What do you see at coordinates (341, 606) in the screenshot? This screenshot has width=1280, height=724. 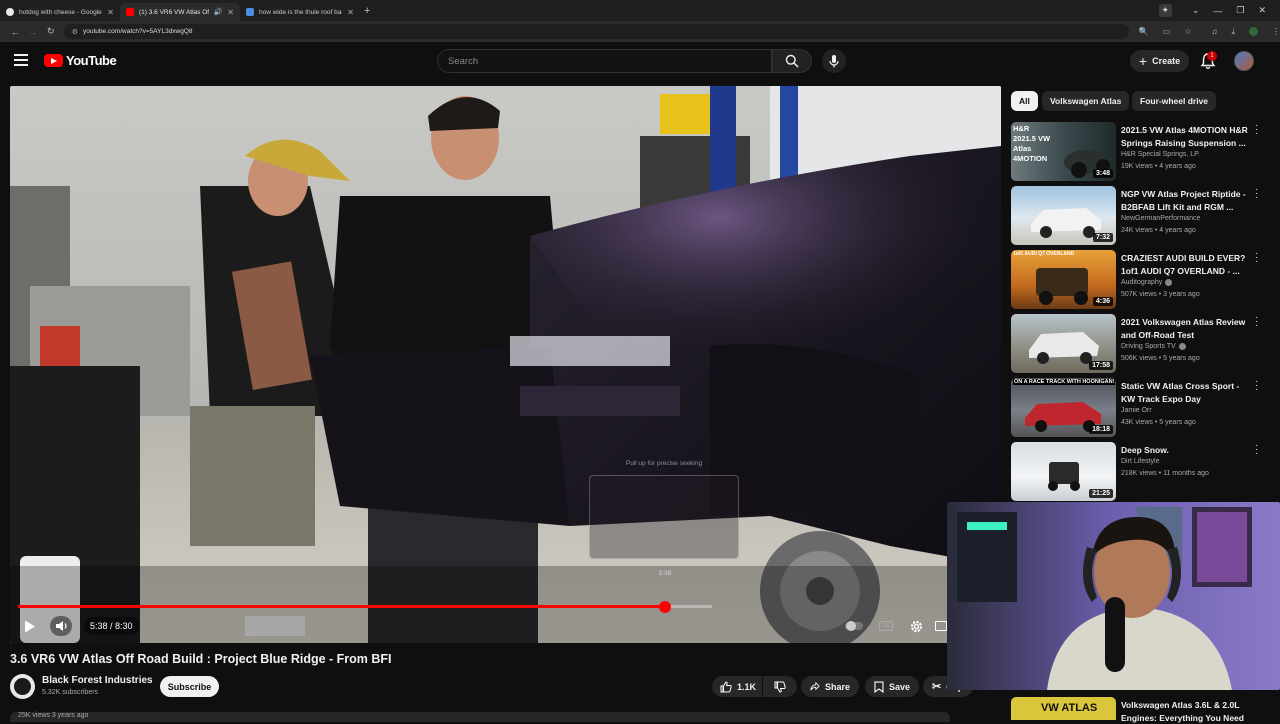 I see `progress-bar-played` at bounding box center [341, 606].